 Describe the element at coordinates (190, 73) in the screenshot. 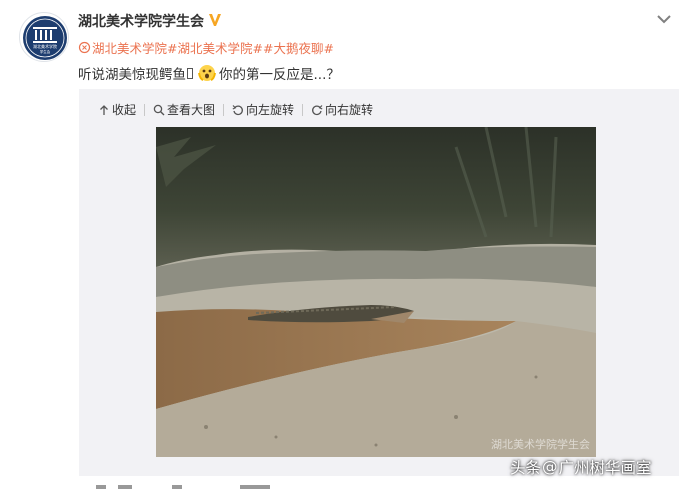

I see `missing-glyph-box` at that location.